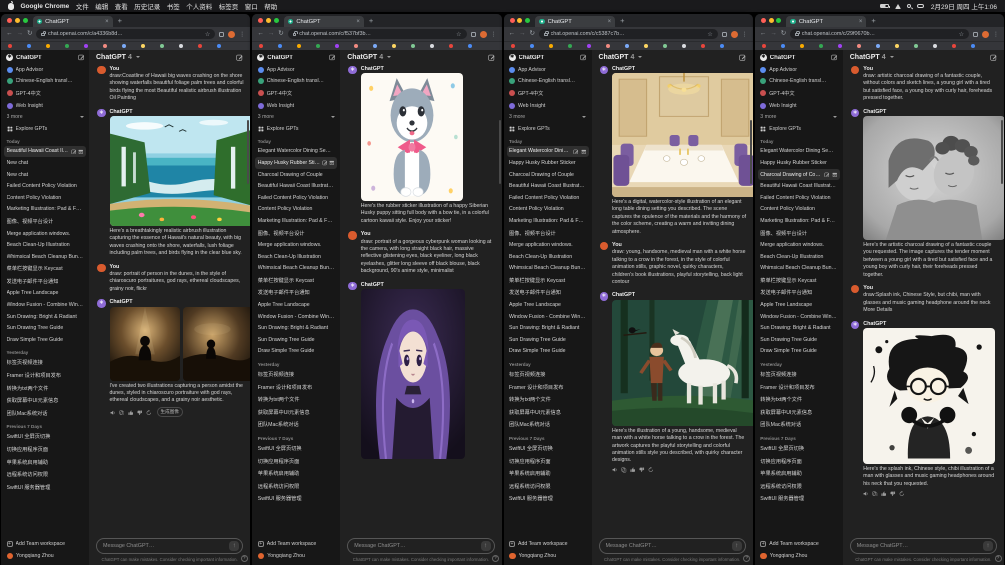 This screenshot has width=1005, height=565. Describe the element at coordinates (376, 46) in the screenshot. I see `bookmark-favicons` at that location.